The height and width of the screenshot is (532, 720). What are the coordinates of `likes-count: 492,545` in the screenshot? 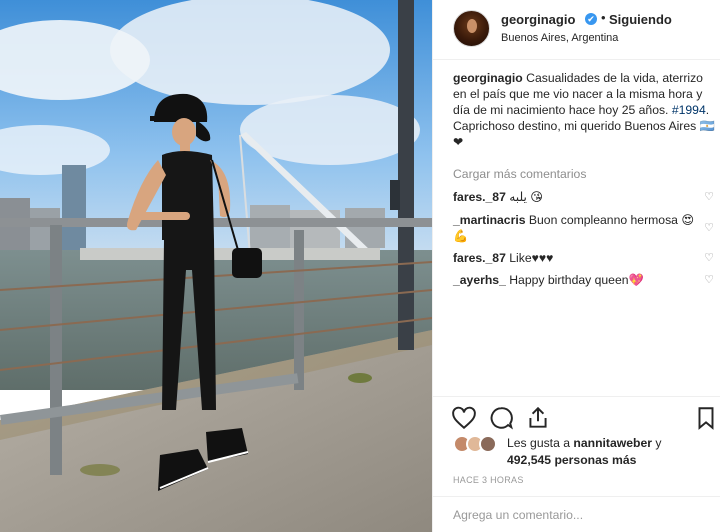 It's located at (529, 460).